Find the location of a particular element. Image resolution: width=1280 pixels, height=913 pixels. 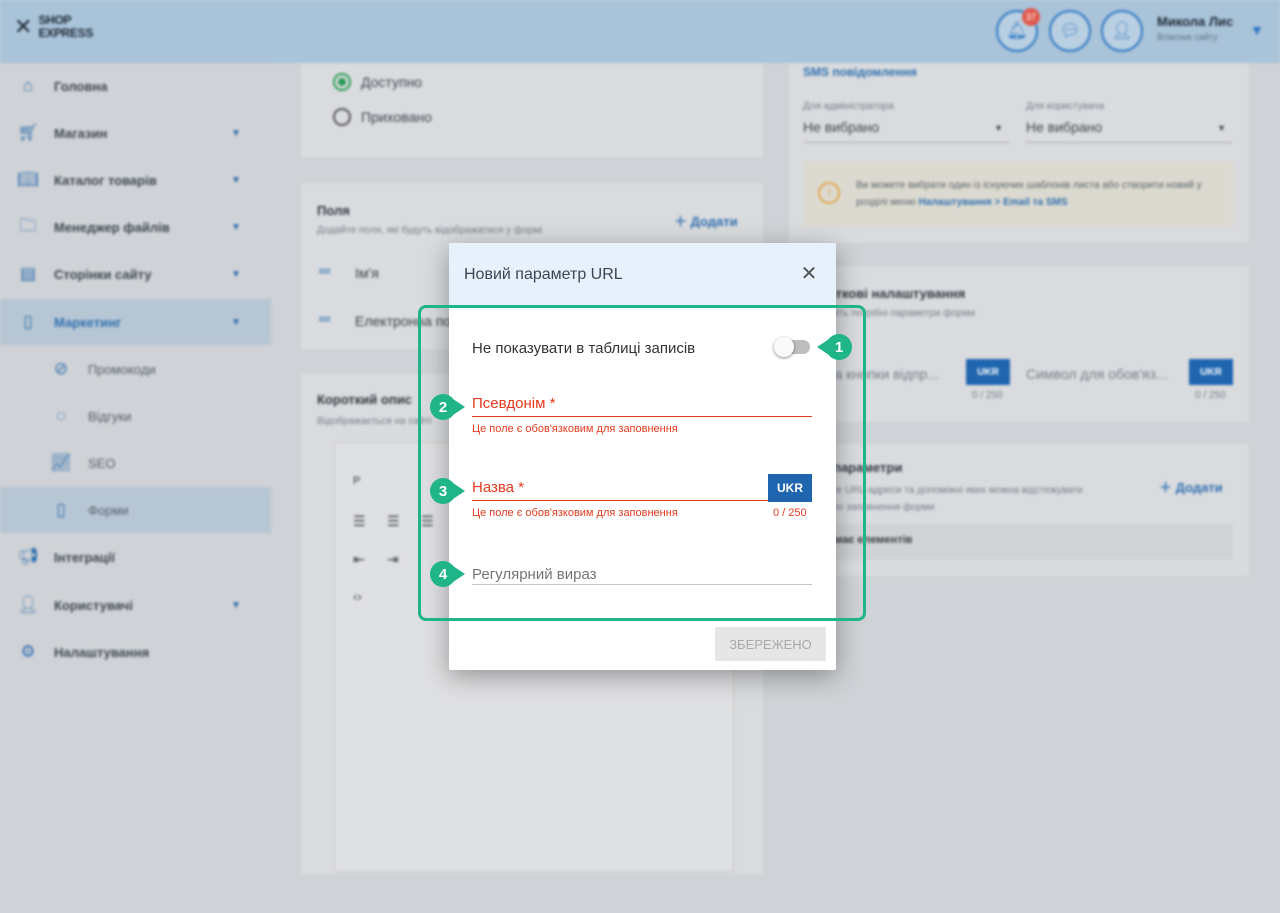

short-desc-title: Короткий опис is located at coordinates (364, 399).